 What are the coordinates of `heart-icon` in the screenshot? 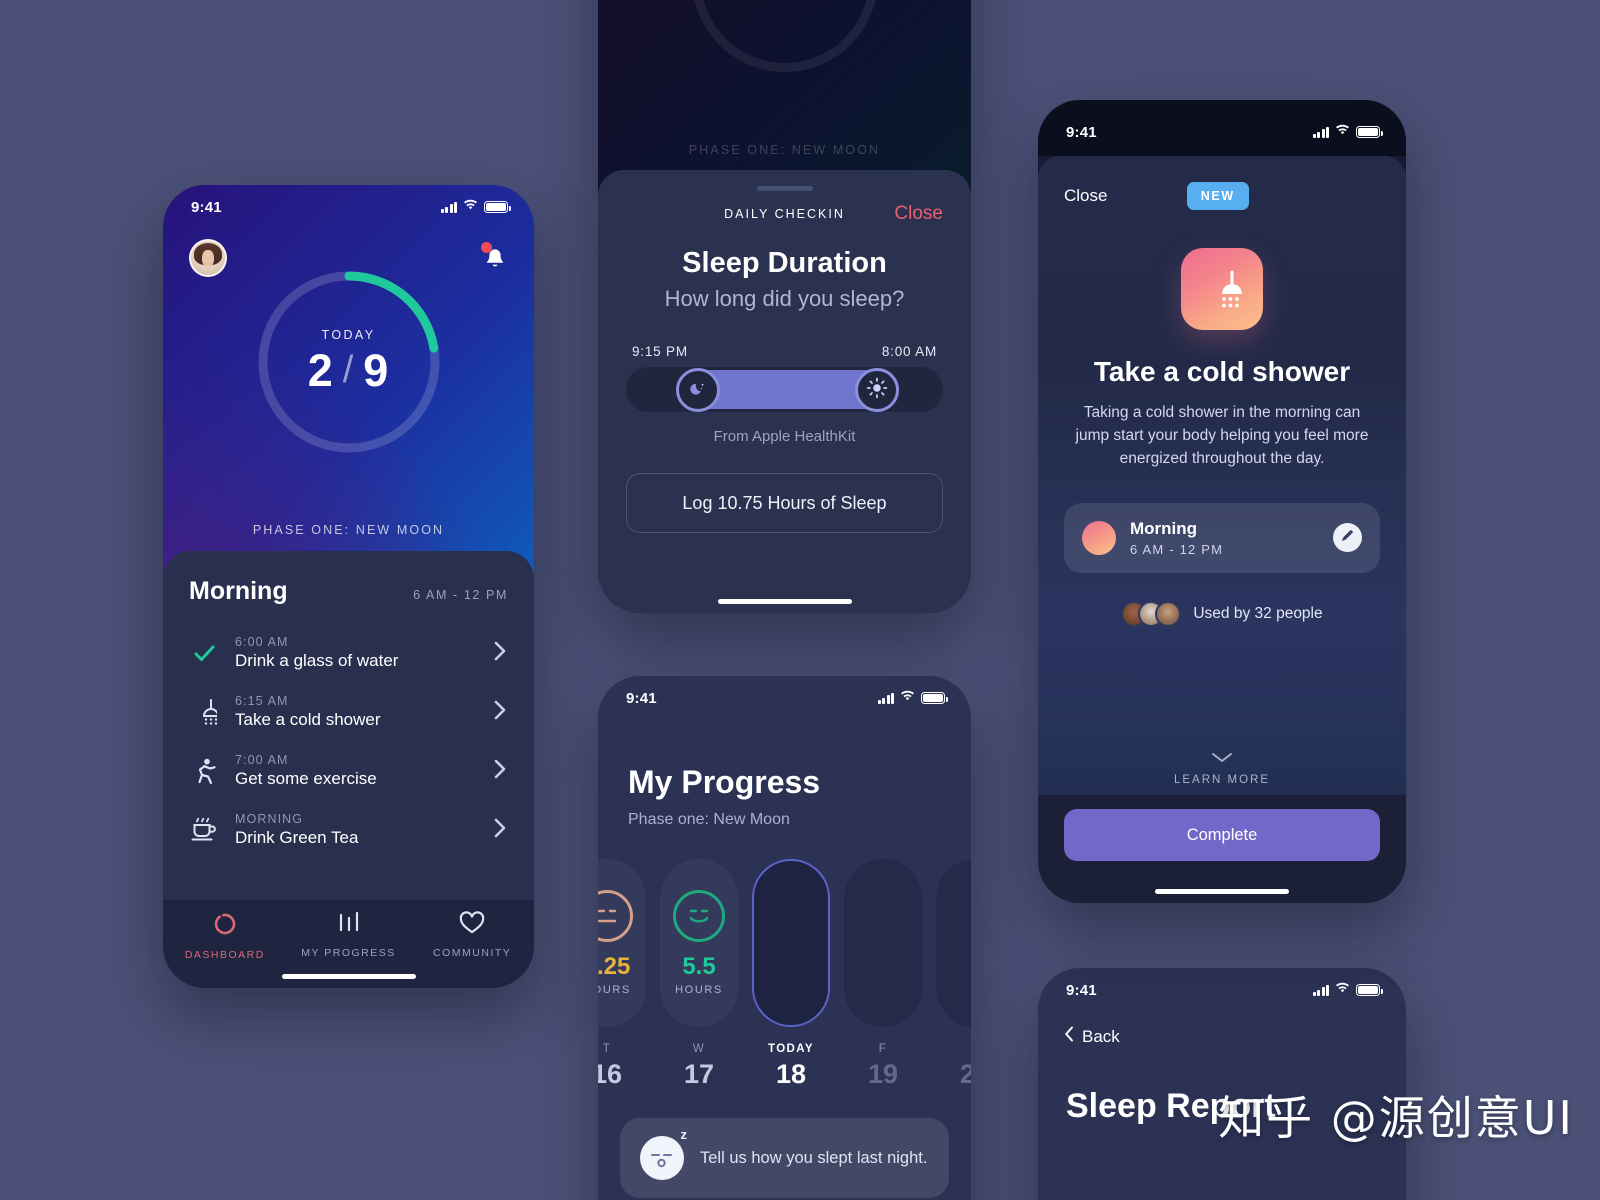 It's located at (472, 925).